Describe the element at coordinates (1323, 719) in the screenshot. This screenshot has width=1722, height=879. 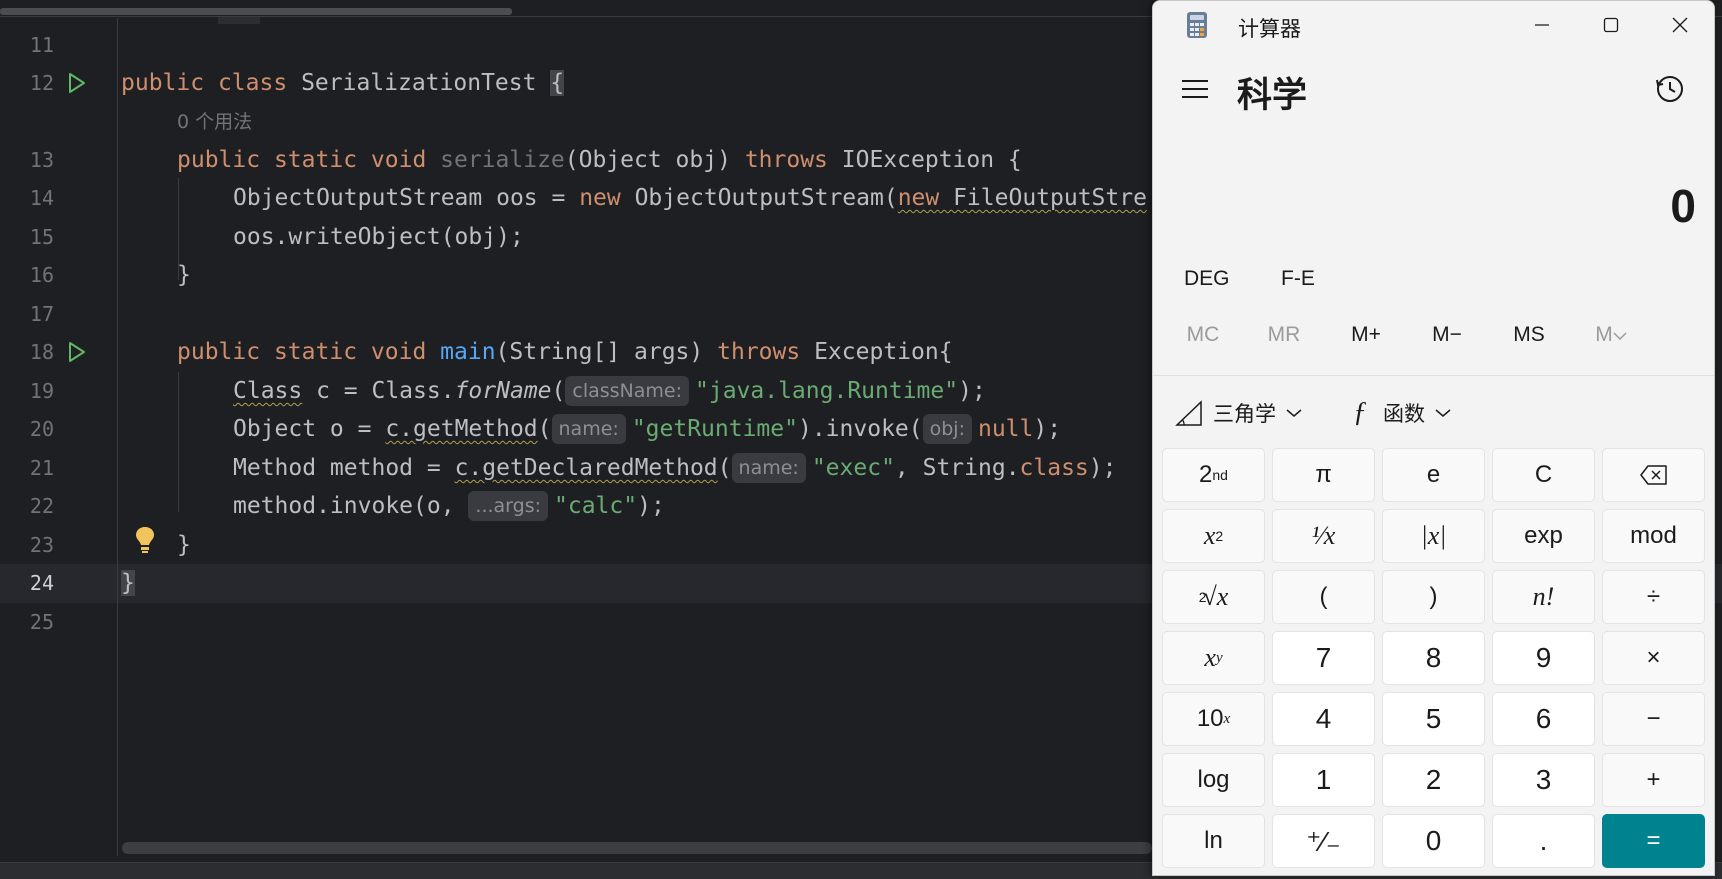
I see `digit-4-button: 4` at that location.